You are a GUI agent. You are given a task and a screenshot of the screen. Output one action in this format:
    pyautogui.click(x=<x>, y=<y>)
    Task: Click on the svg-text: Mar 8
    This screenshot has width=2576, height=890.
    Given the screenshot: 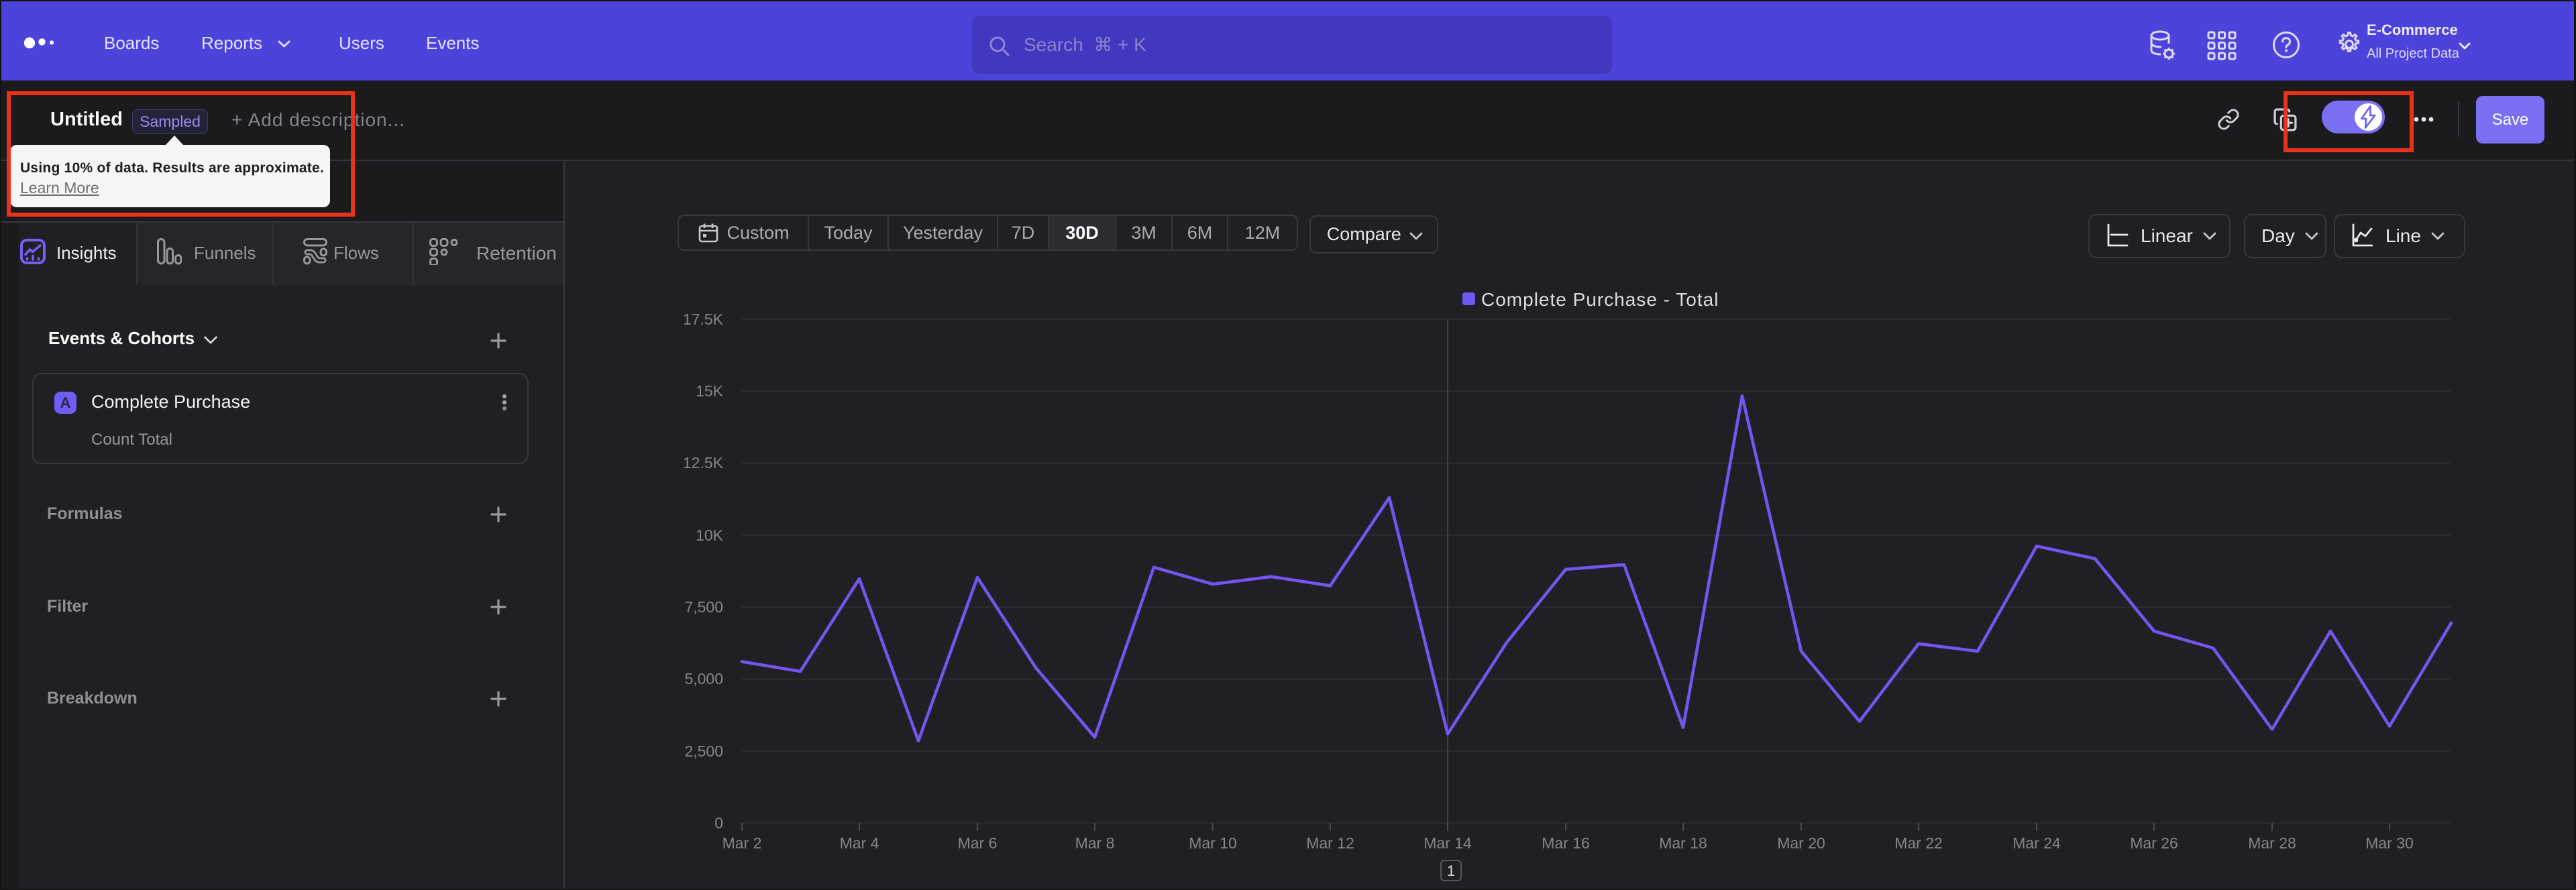 What is the action you would take?
    pyautogui.click(x=1095, y=843)
    